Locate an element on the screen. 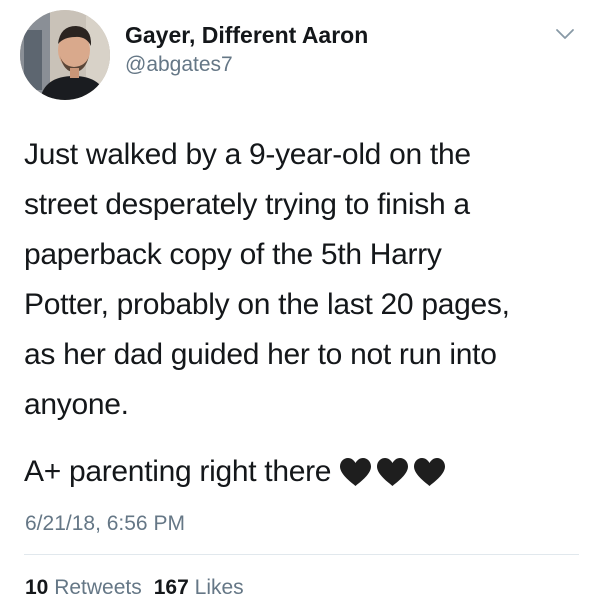 The width and height of the screenshot is (600, 600). display-name: Gayer, Different Aaron is located at coordinates (246, 35).